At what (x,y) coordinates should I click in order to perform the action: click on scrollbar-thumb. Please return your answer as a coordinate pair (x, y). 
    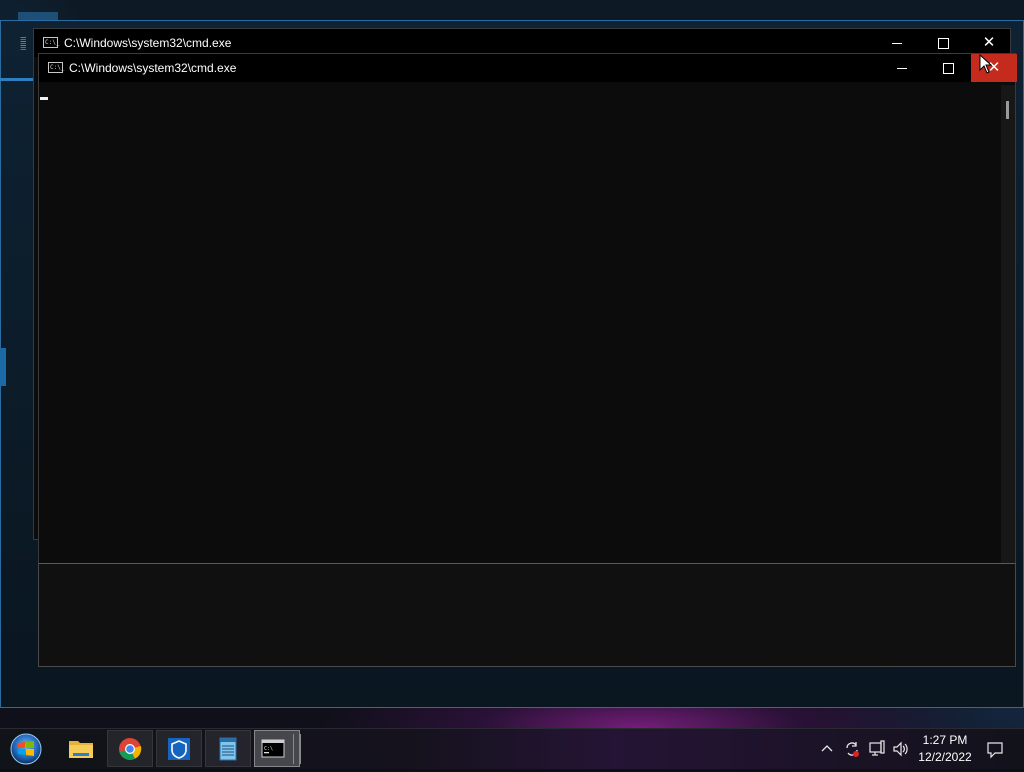
    Looking at the image, I should click on (1007, 110).